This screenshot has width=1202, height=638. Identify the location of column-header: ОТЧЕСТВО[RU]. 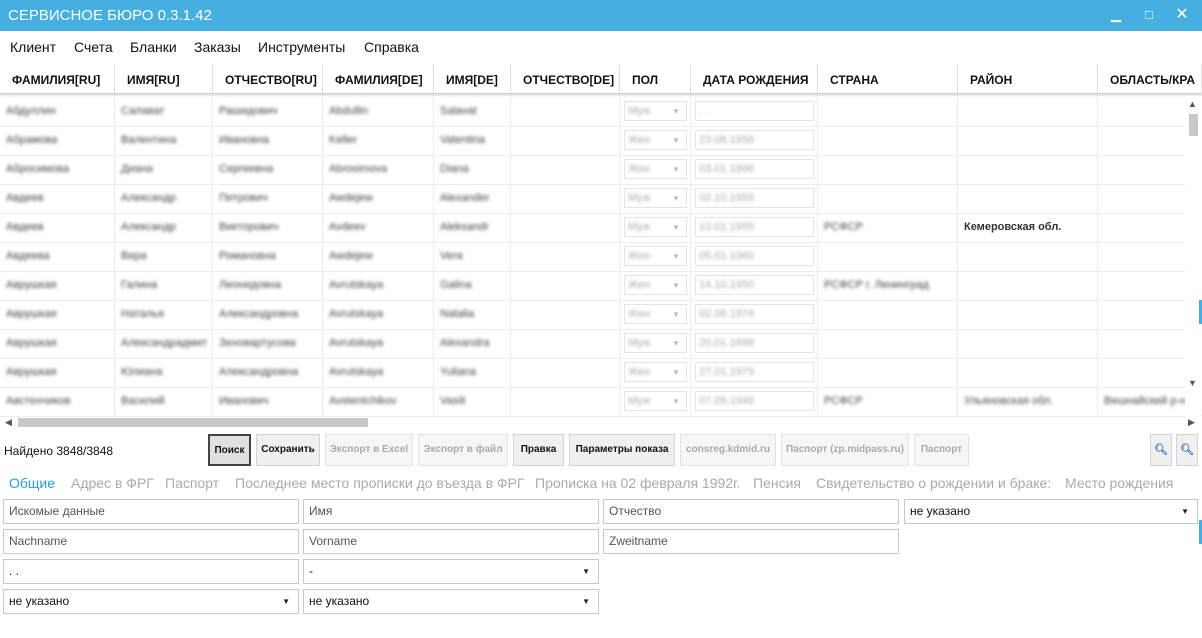
(268, 79).